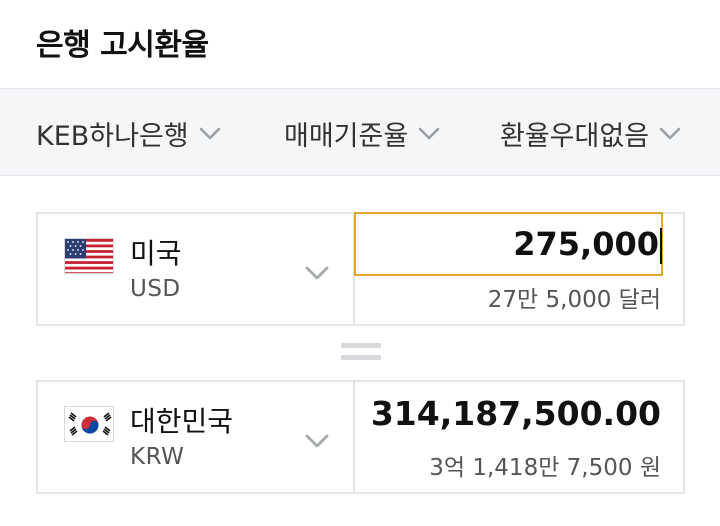  I want to click on equals-icon, so click(361, 352).